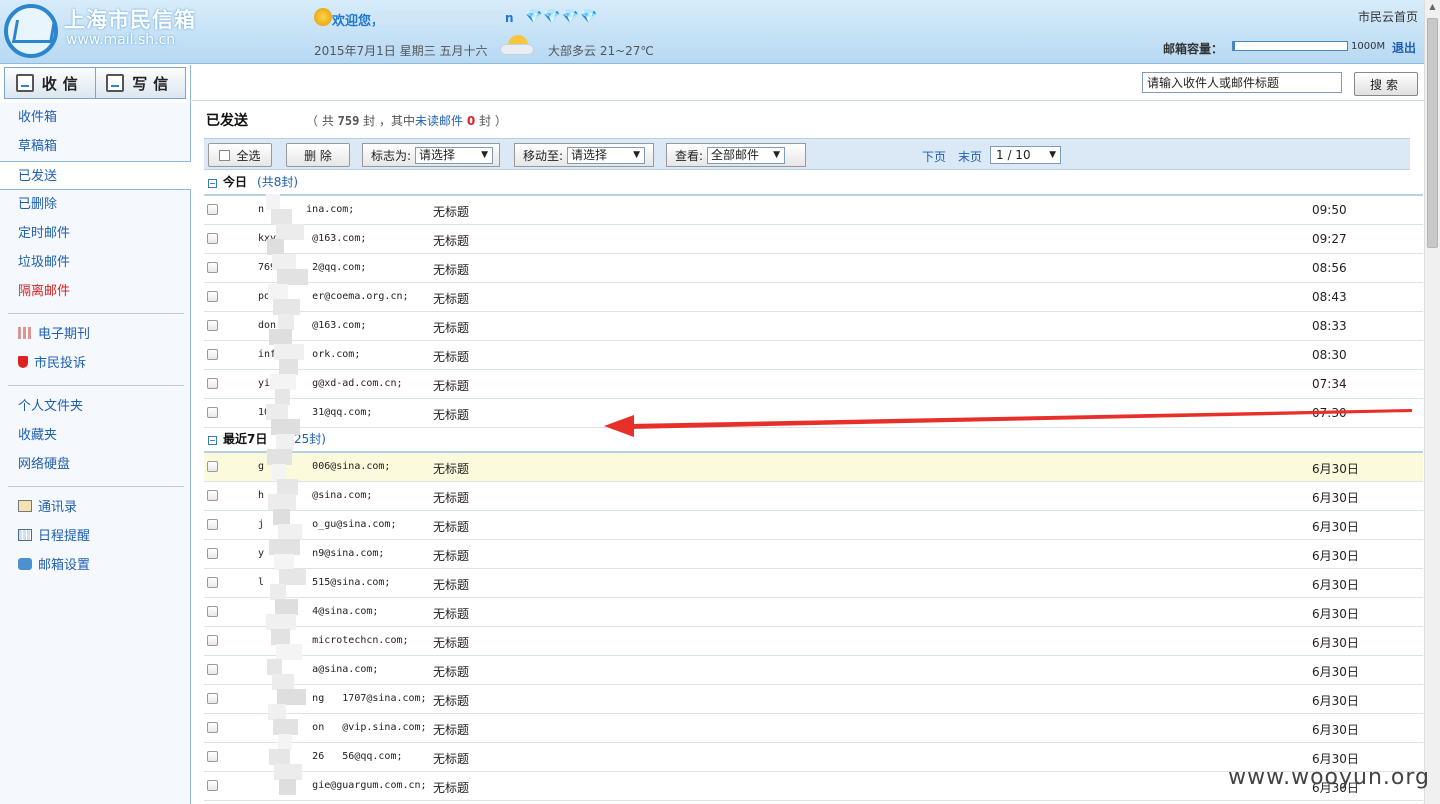 This screenshot has height=804, width=1440. Describe the element at coordinates (333, 296) in the screenshot. I see `recipient: pos er@coema.org.cn;` at that location.